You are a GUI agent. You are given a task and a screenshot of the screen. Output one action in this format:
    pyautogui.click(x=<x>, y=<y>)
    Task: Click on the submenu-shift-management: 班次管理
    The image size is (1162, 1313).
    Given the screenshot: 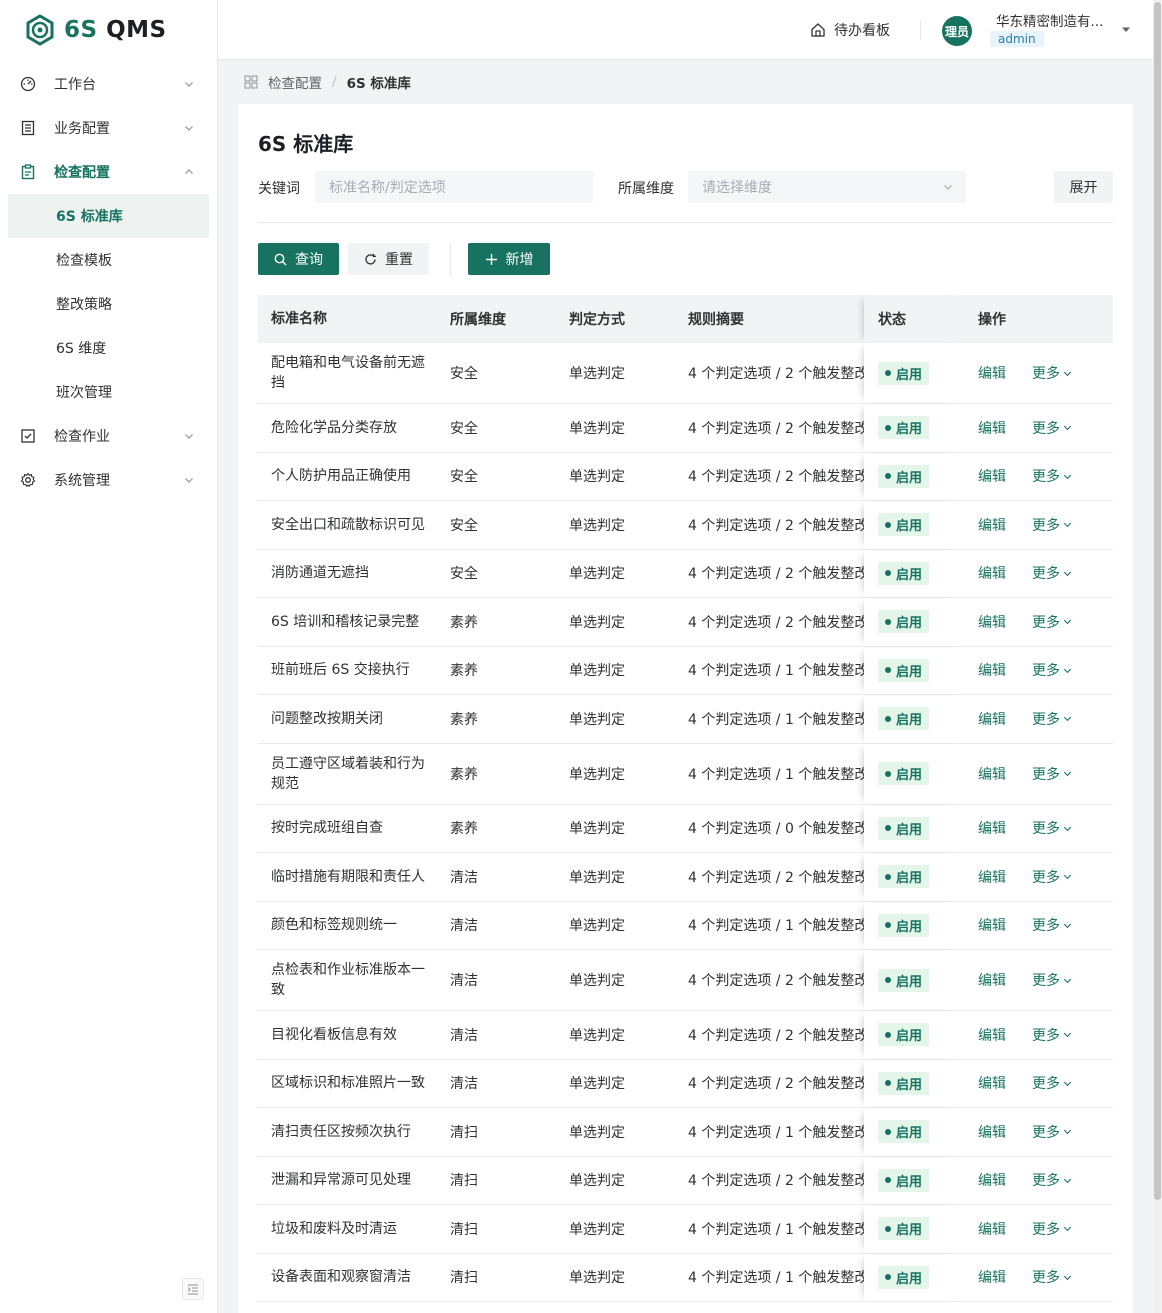 What is the action you would take?
    pyautogui.click(x=108, y=392)
    